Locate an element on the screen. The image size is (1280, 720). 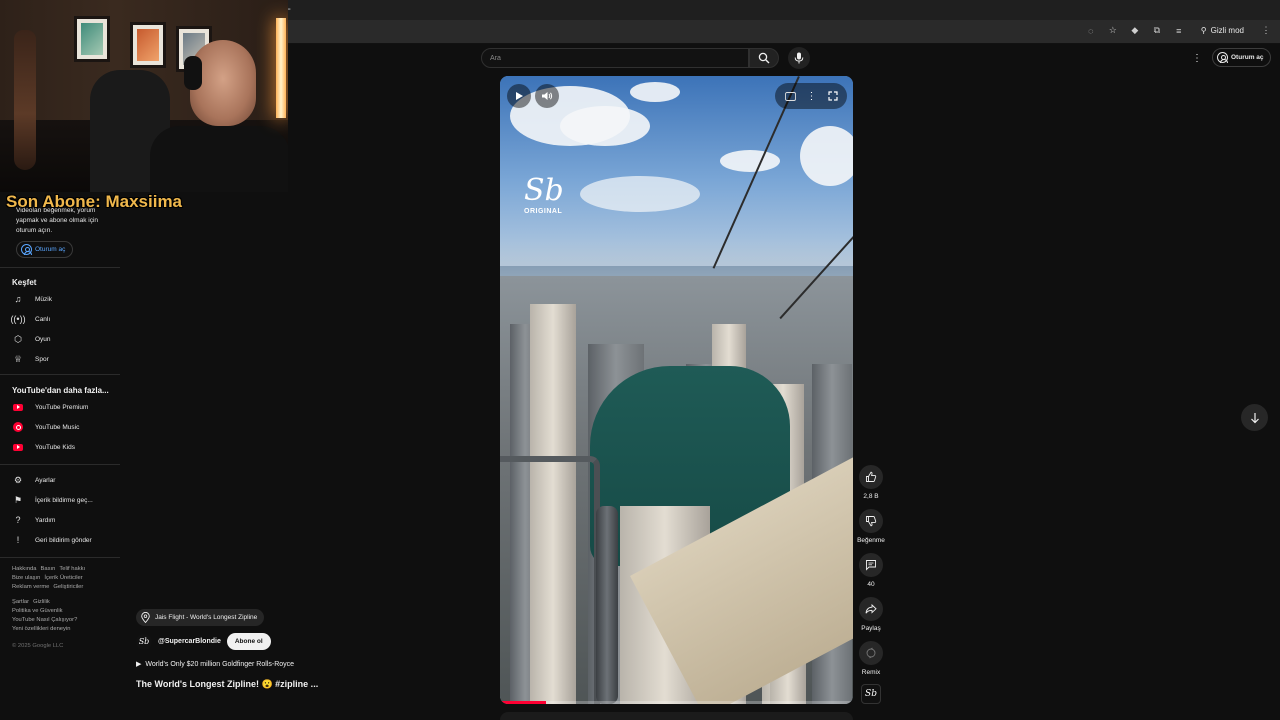
youtube-kids-icon is located at coordinates (18, 447).